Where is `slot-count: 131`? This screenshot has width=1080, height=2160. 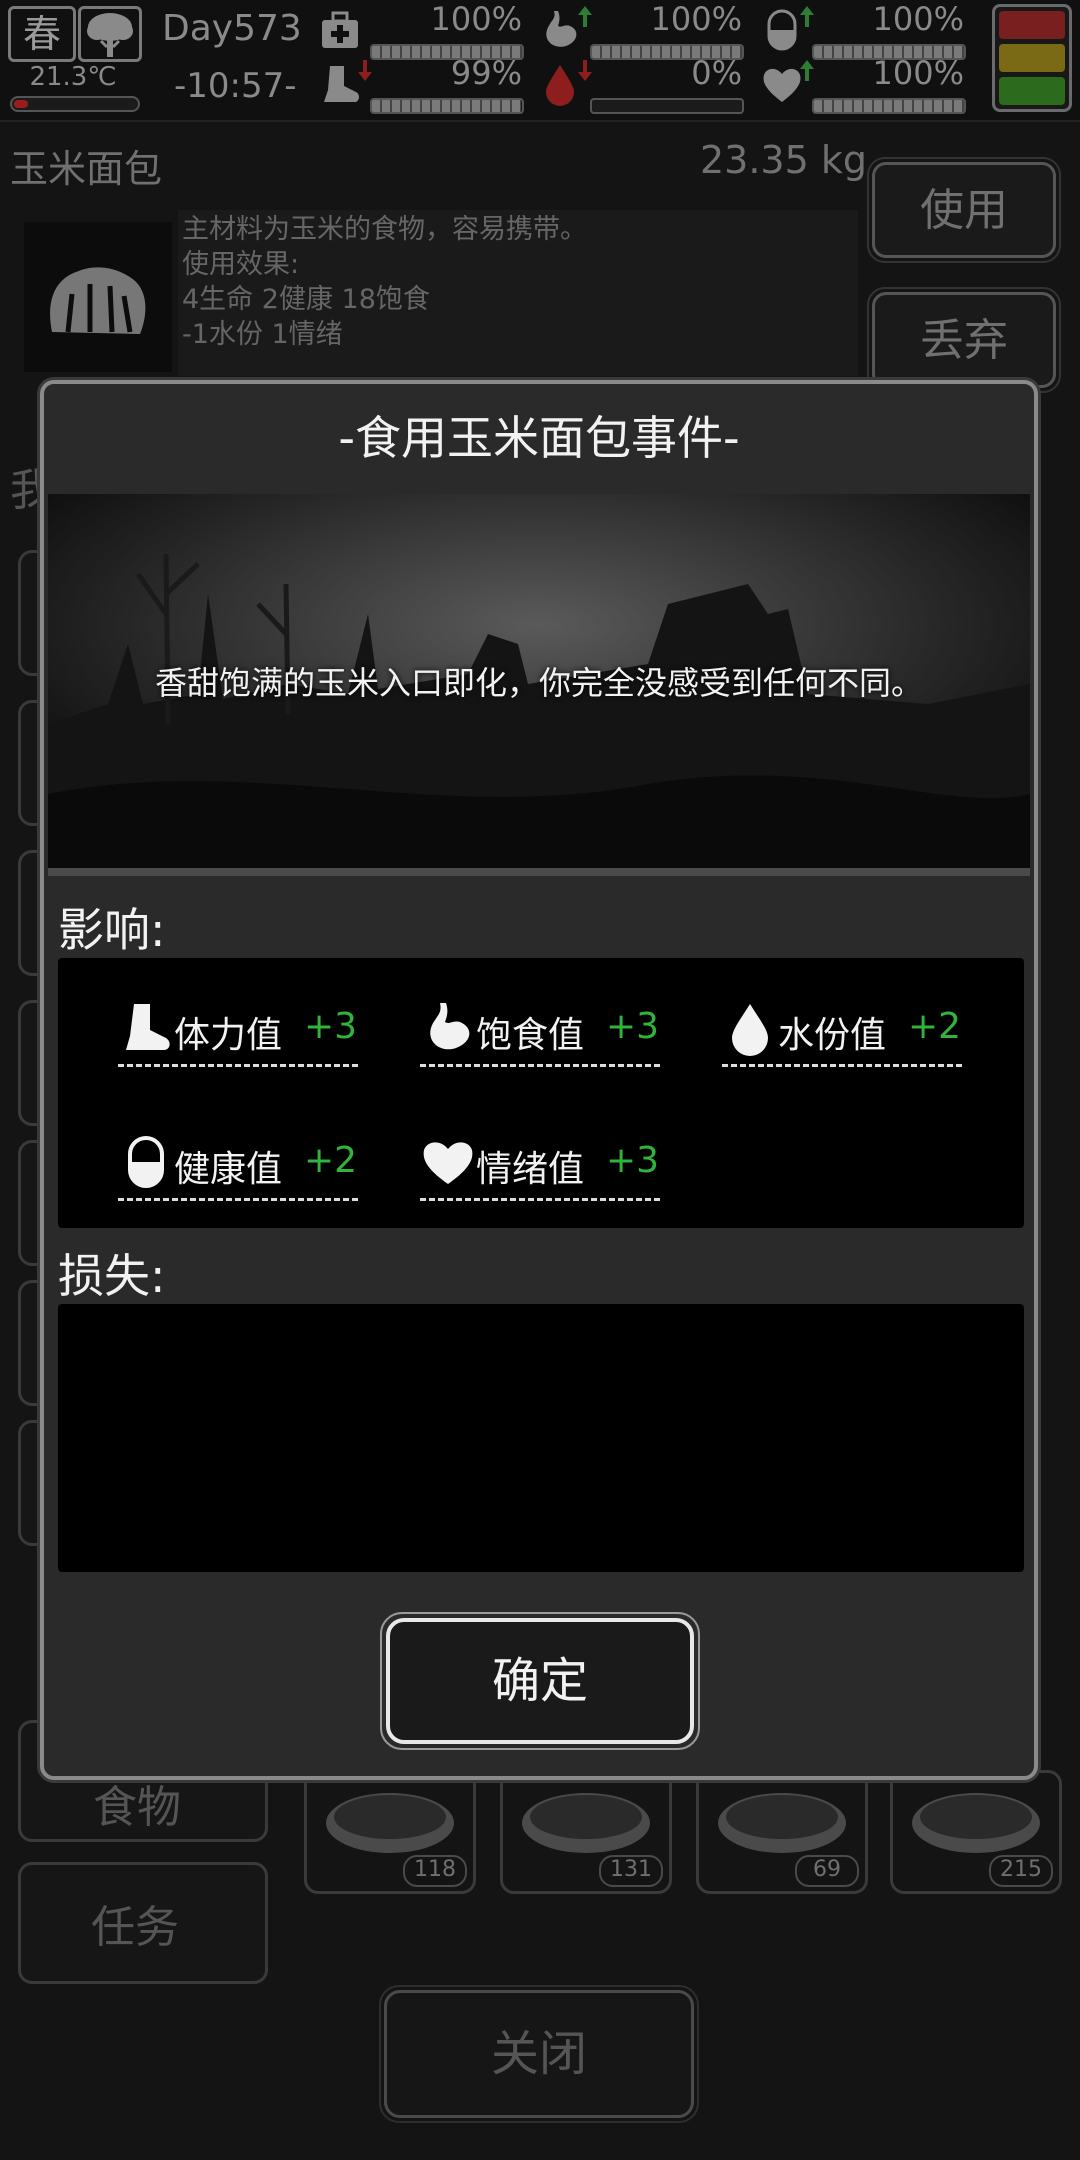
slot-count: 131 is located at coordinates (631, 1871).